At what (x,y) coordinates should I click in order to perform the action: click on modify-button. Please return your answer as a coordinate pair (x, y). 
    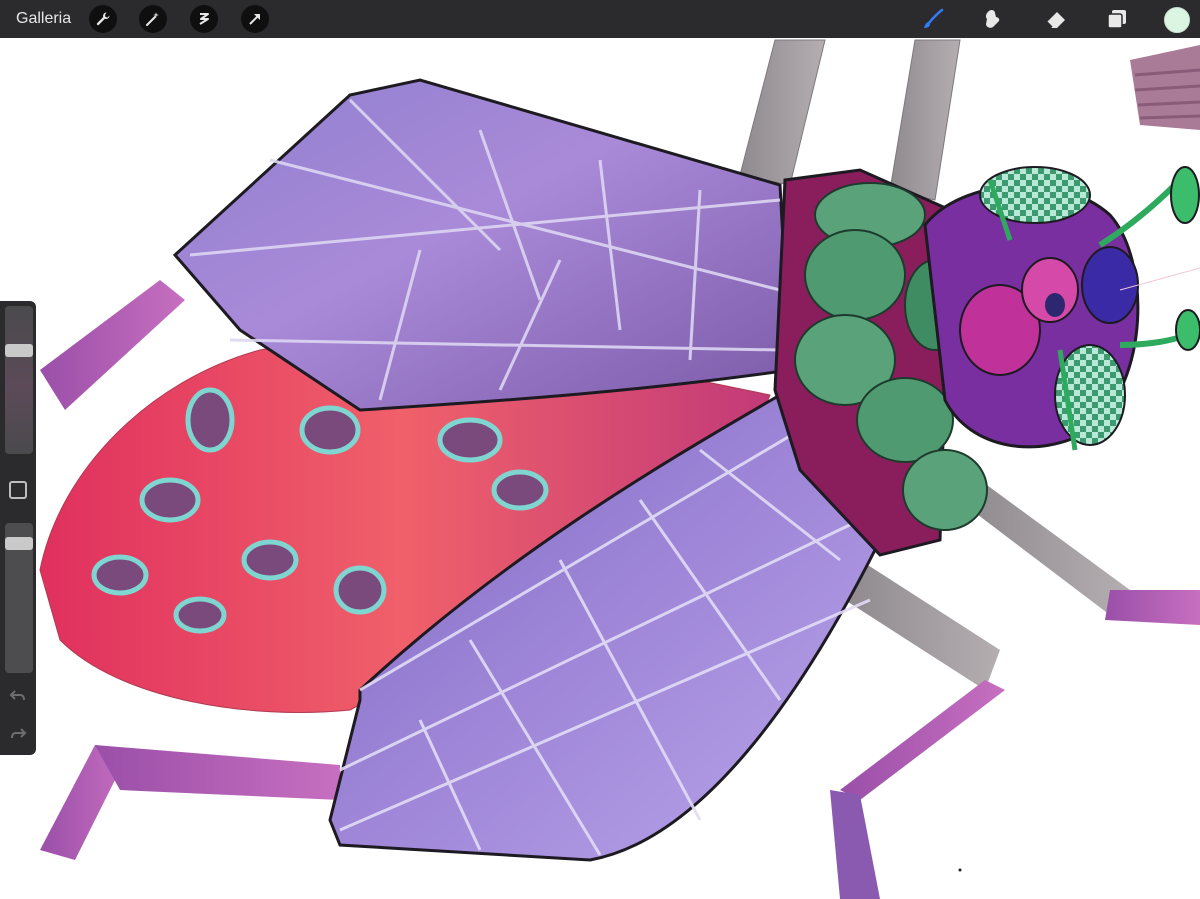
    Looking at the image, I should click on (18, 490).